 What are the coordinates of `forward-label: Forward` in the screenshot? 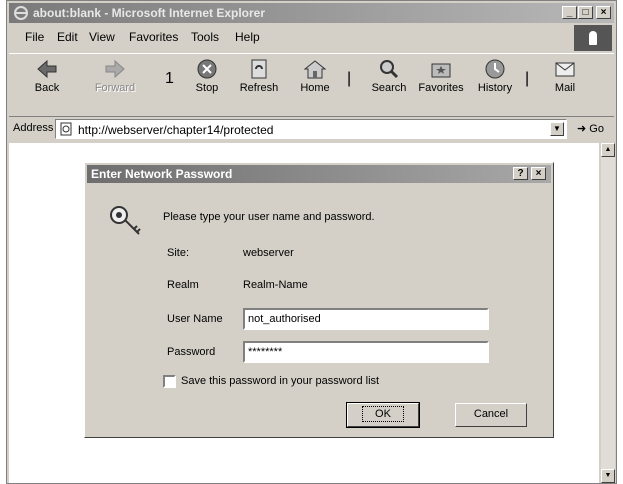 It's located at (115, 88).